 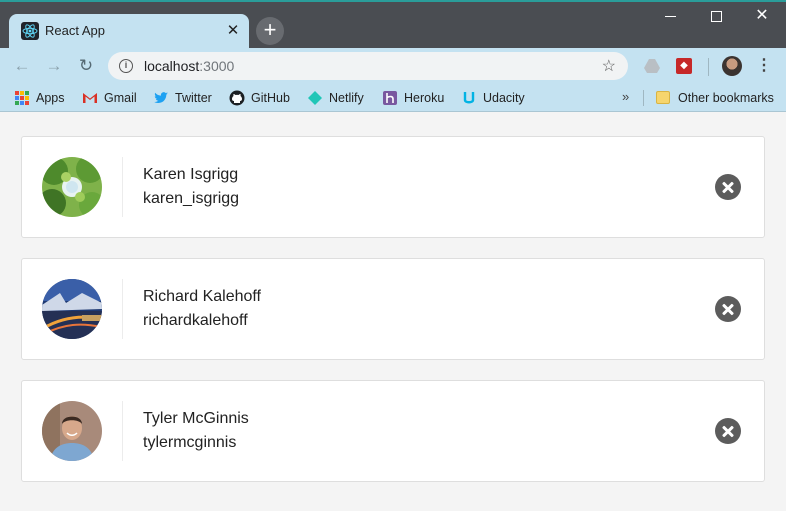 I want to click on heroku-icon, so click(x=390, y=98).